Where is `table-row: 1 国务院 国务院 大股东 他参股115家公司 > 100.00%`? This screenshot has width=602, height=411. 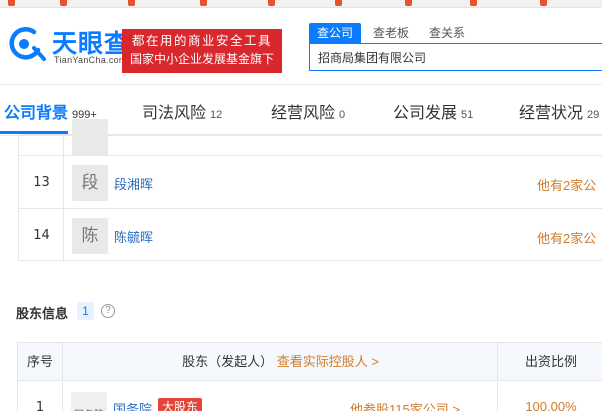
table-row: 1 国务院 国务院 大股东 他参股115家公司 > 100.00% is located at coordinates (310, 396).